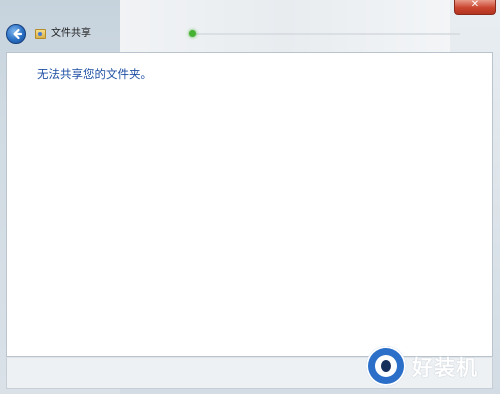  Describe the element at coordinates (285, 26) in the screenshot. I see `frame-top-blur` at that location.